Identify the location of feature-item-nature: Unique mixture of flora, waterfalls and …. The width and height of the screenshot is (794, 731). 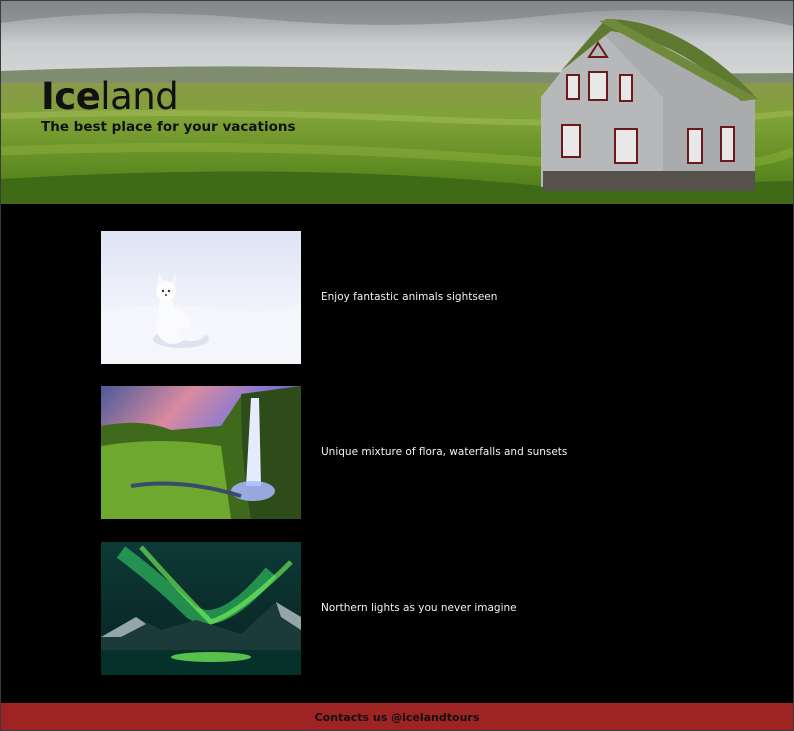
(401, 452).